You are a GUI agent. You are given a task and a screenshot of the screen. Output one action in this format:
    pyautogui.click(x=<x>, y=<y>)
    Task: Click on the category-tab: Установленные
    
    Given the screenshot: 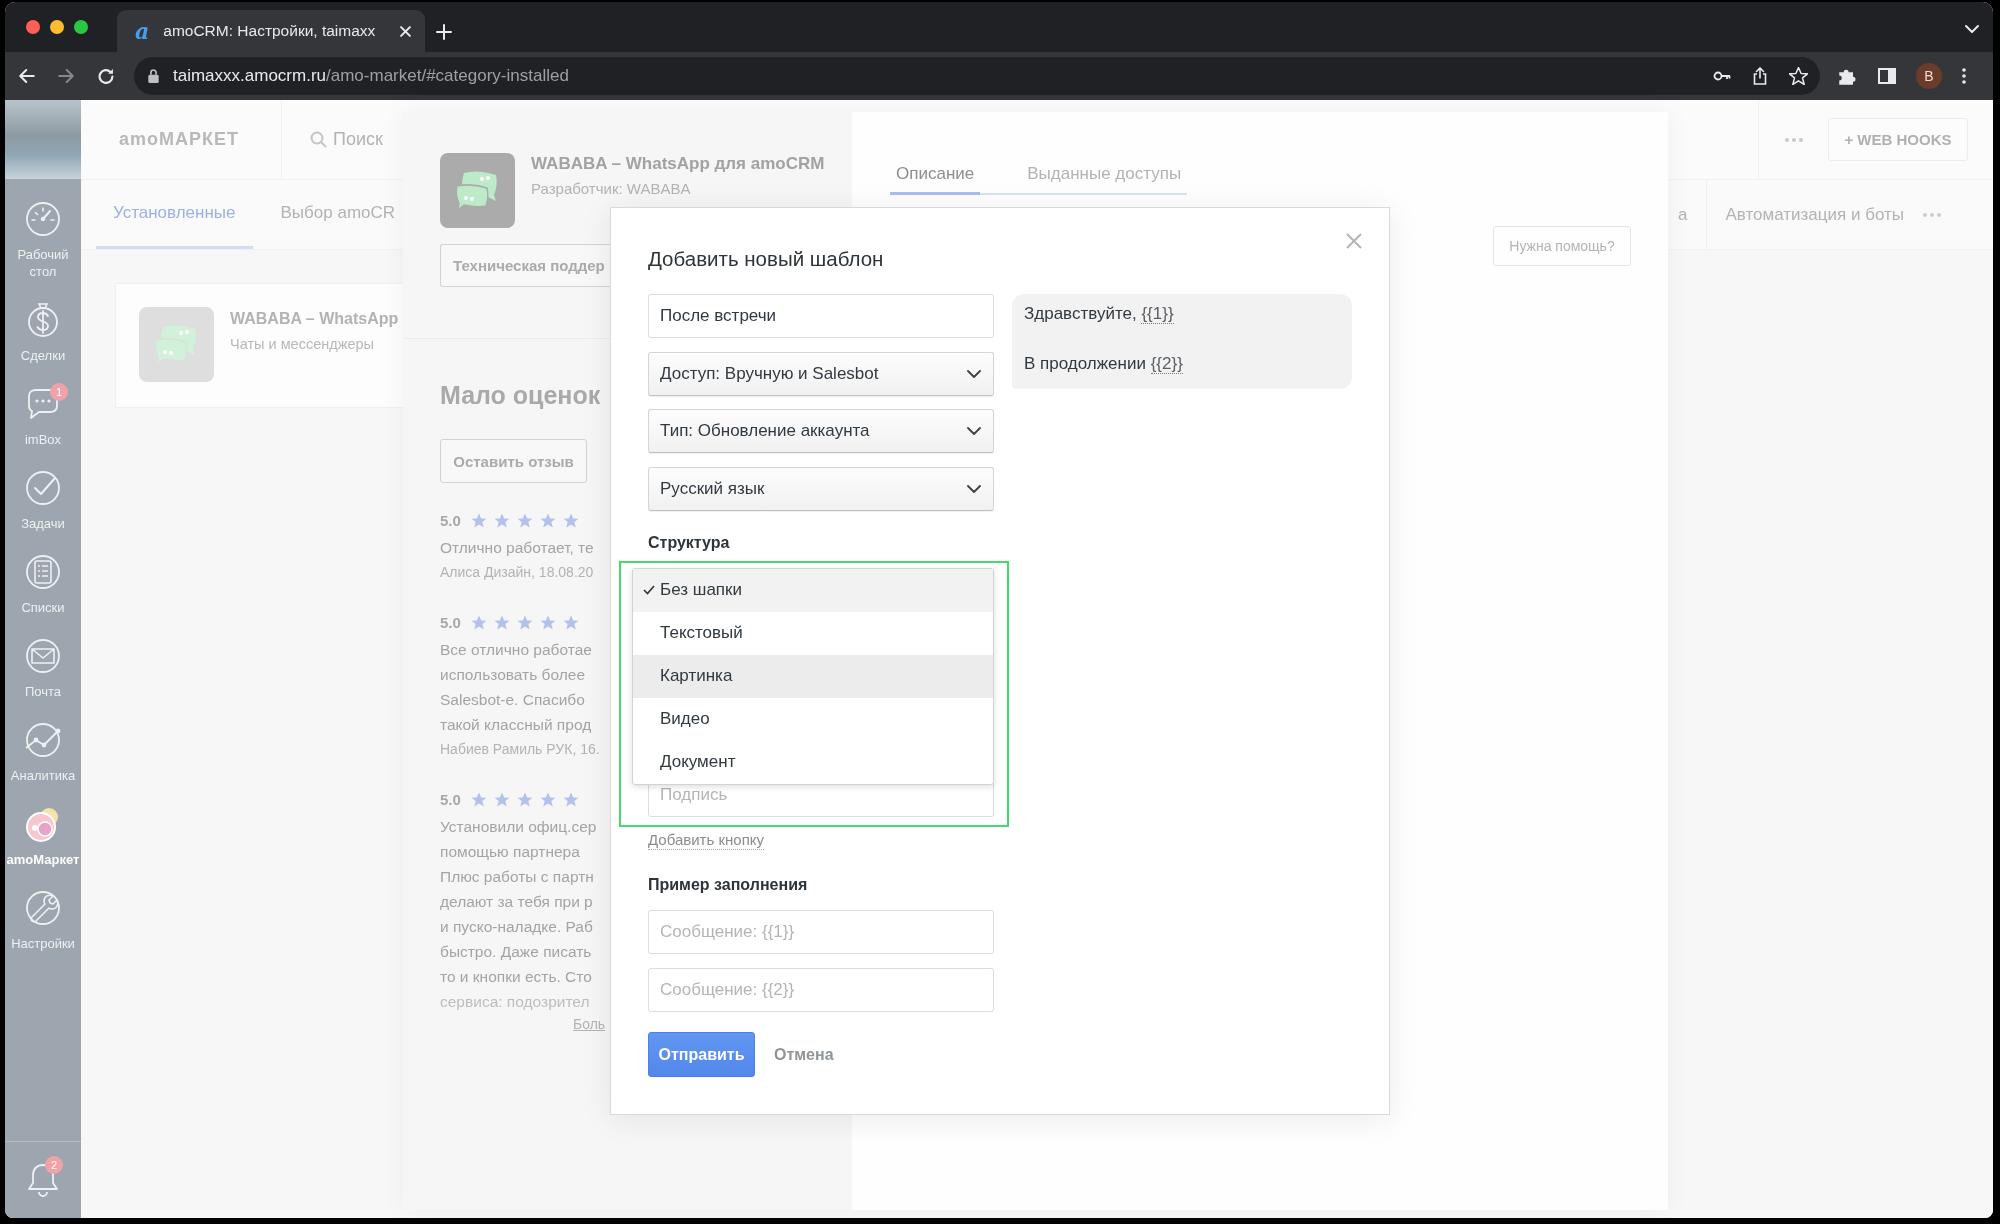 What is the action you would take?
    pyautogui.click(x=174, y=214)
    